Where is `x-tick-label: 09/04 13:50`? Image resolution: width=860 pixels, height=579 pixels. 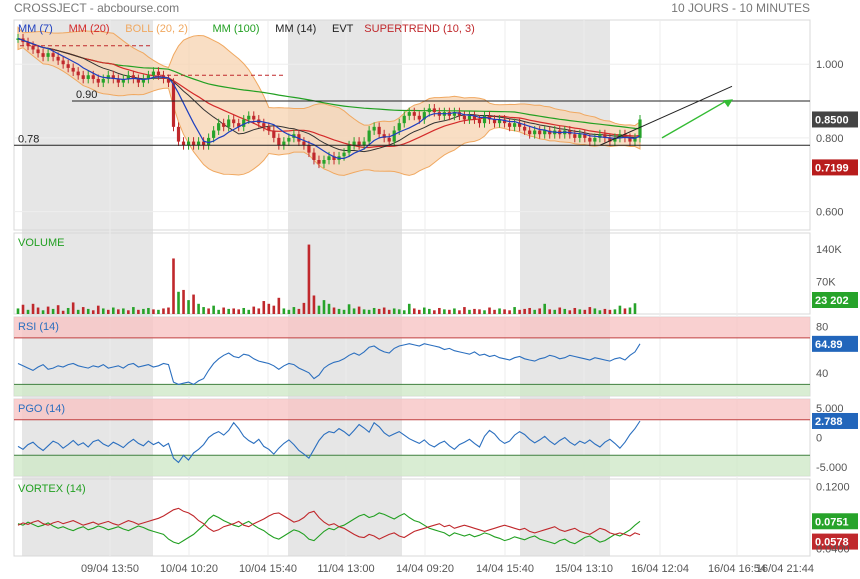 x-tick-label: 09/04 13:50 is located at coordinates (110, 569).